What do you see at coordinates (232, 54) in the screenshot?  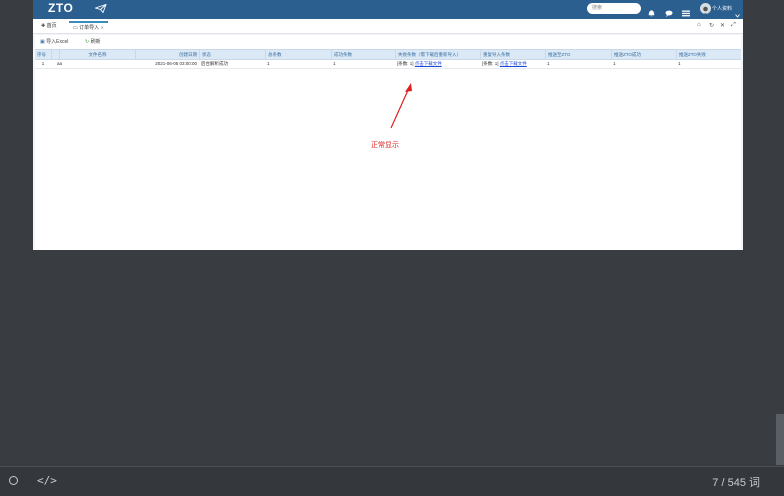 I see `col-header-status: 状态` at bounding box center [232, 54].